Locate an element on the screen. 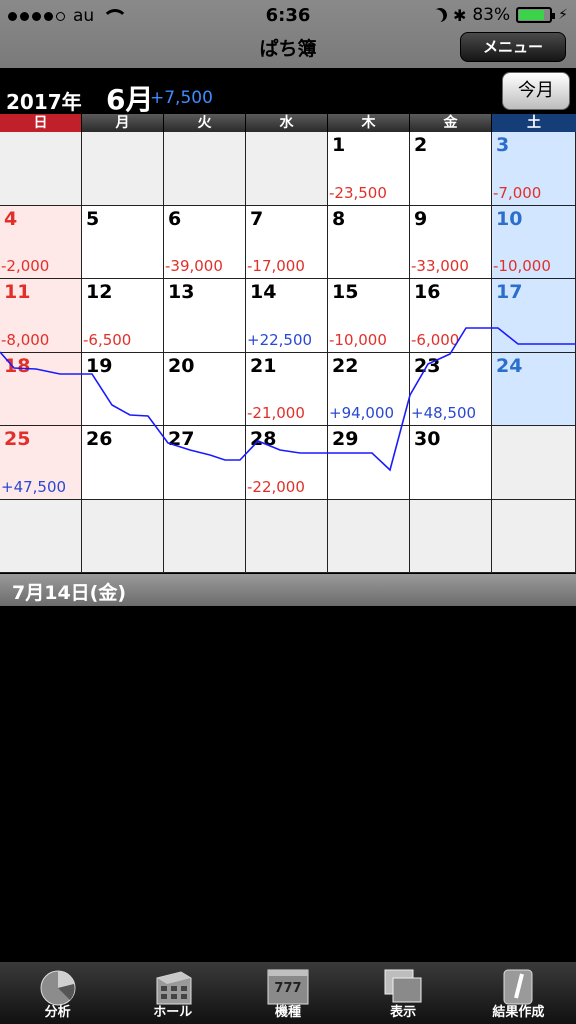 The width and height of the screenshot is (576, 1024). weekday-sun: 日 is located at coordinates (41, 123).